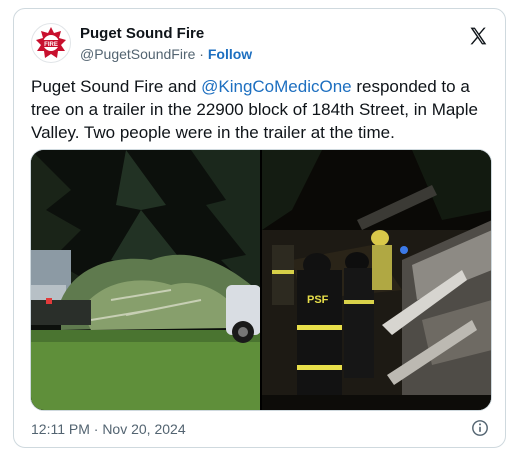  Describe the element at coordinates (230, 54) in the screenshot. I see `follow-button: Follow` at that location.